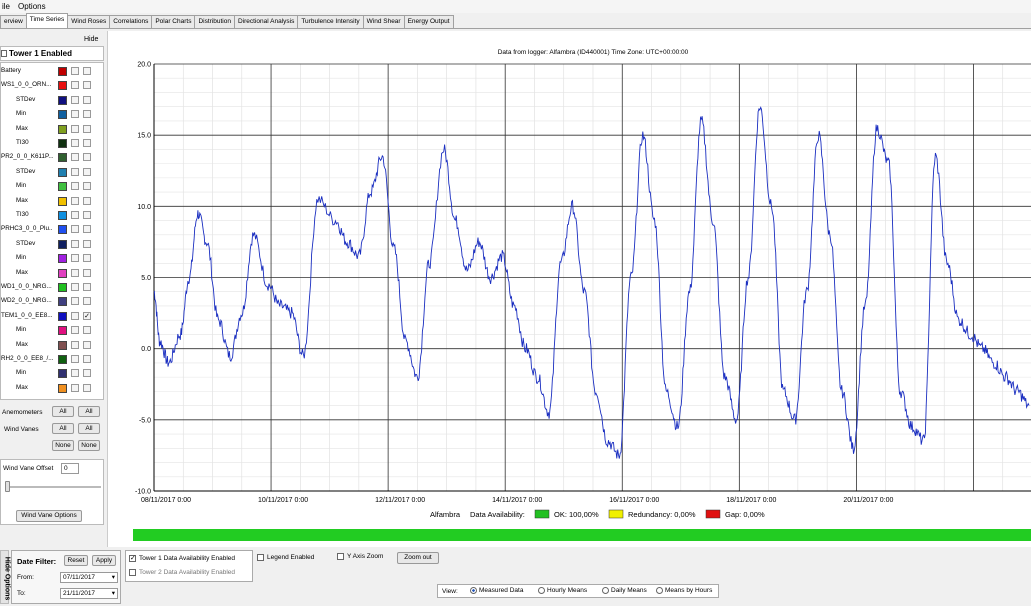  What do you see at coordinates (104, 560) in the screenshot?
I see `apply-button: Apply` at bounding box center [104, 560].